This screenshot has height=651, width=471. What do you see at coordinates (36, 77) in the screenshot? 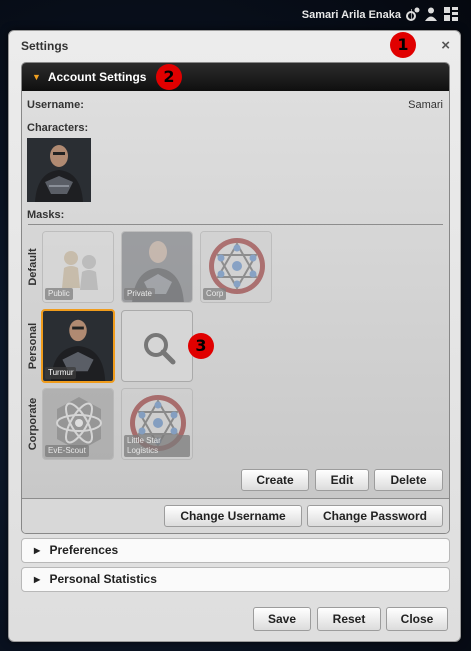
I see `expanded-triangle-icon: ▼` at bounding box center [36, 77].